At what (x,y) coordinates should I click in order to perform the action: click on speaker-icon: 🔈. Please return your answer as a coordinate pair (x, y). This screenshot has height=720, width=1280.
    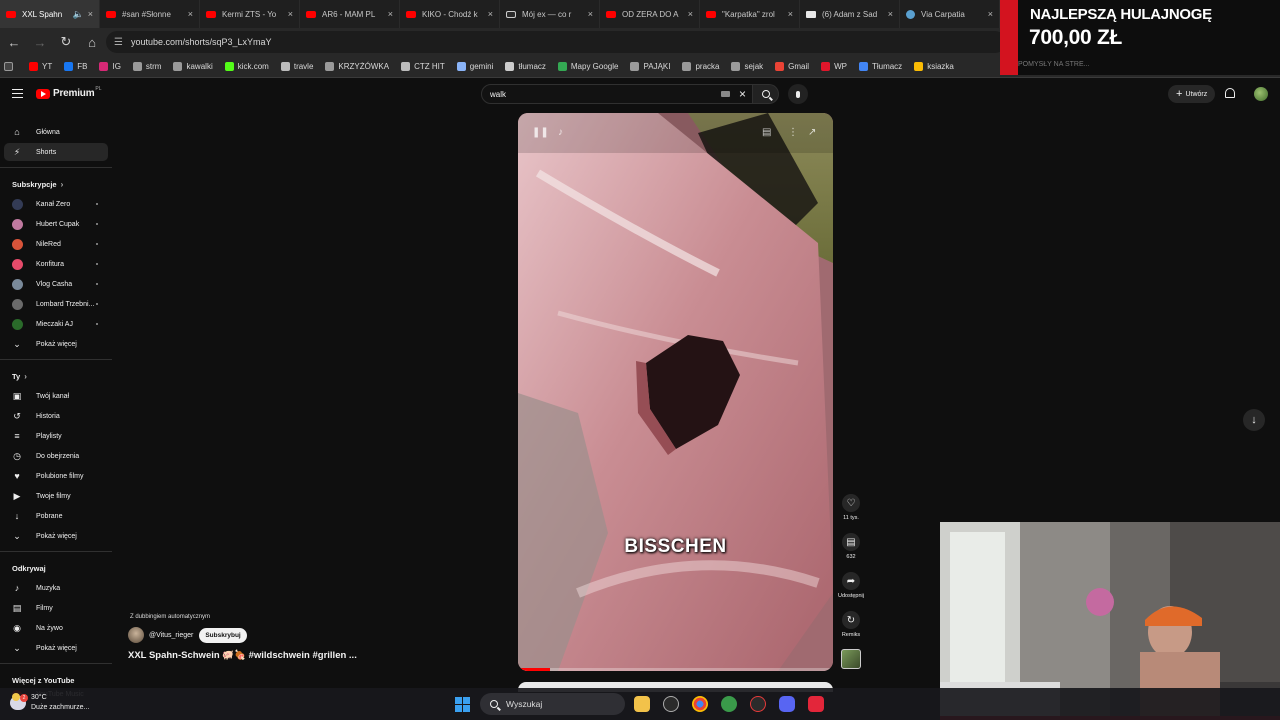
    Looking at the image, I should click on (78, 14).